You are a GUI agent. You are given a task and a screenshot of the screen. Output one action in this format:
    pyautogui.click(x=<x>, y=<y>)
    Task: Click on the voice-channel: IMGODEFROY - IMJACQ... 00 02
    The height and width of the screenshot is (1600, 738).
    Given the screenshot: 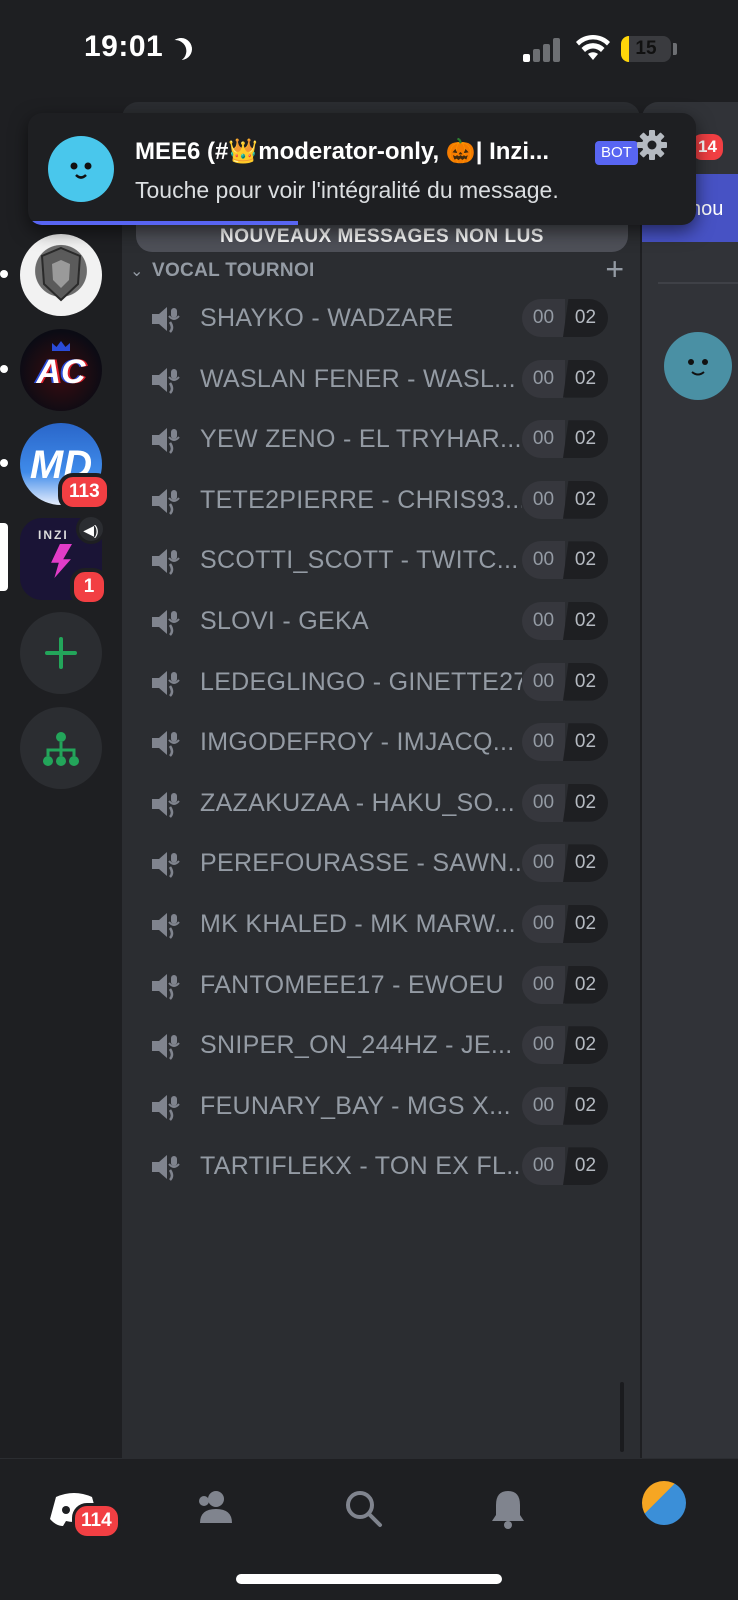 What is the action you would take?
    pyautogui.click(x=383, y=743)
    